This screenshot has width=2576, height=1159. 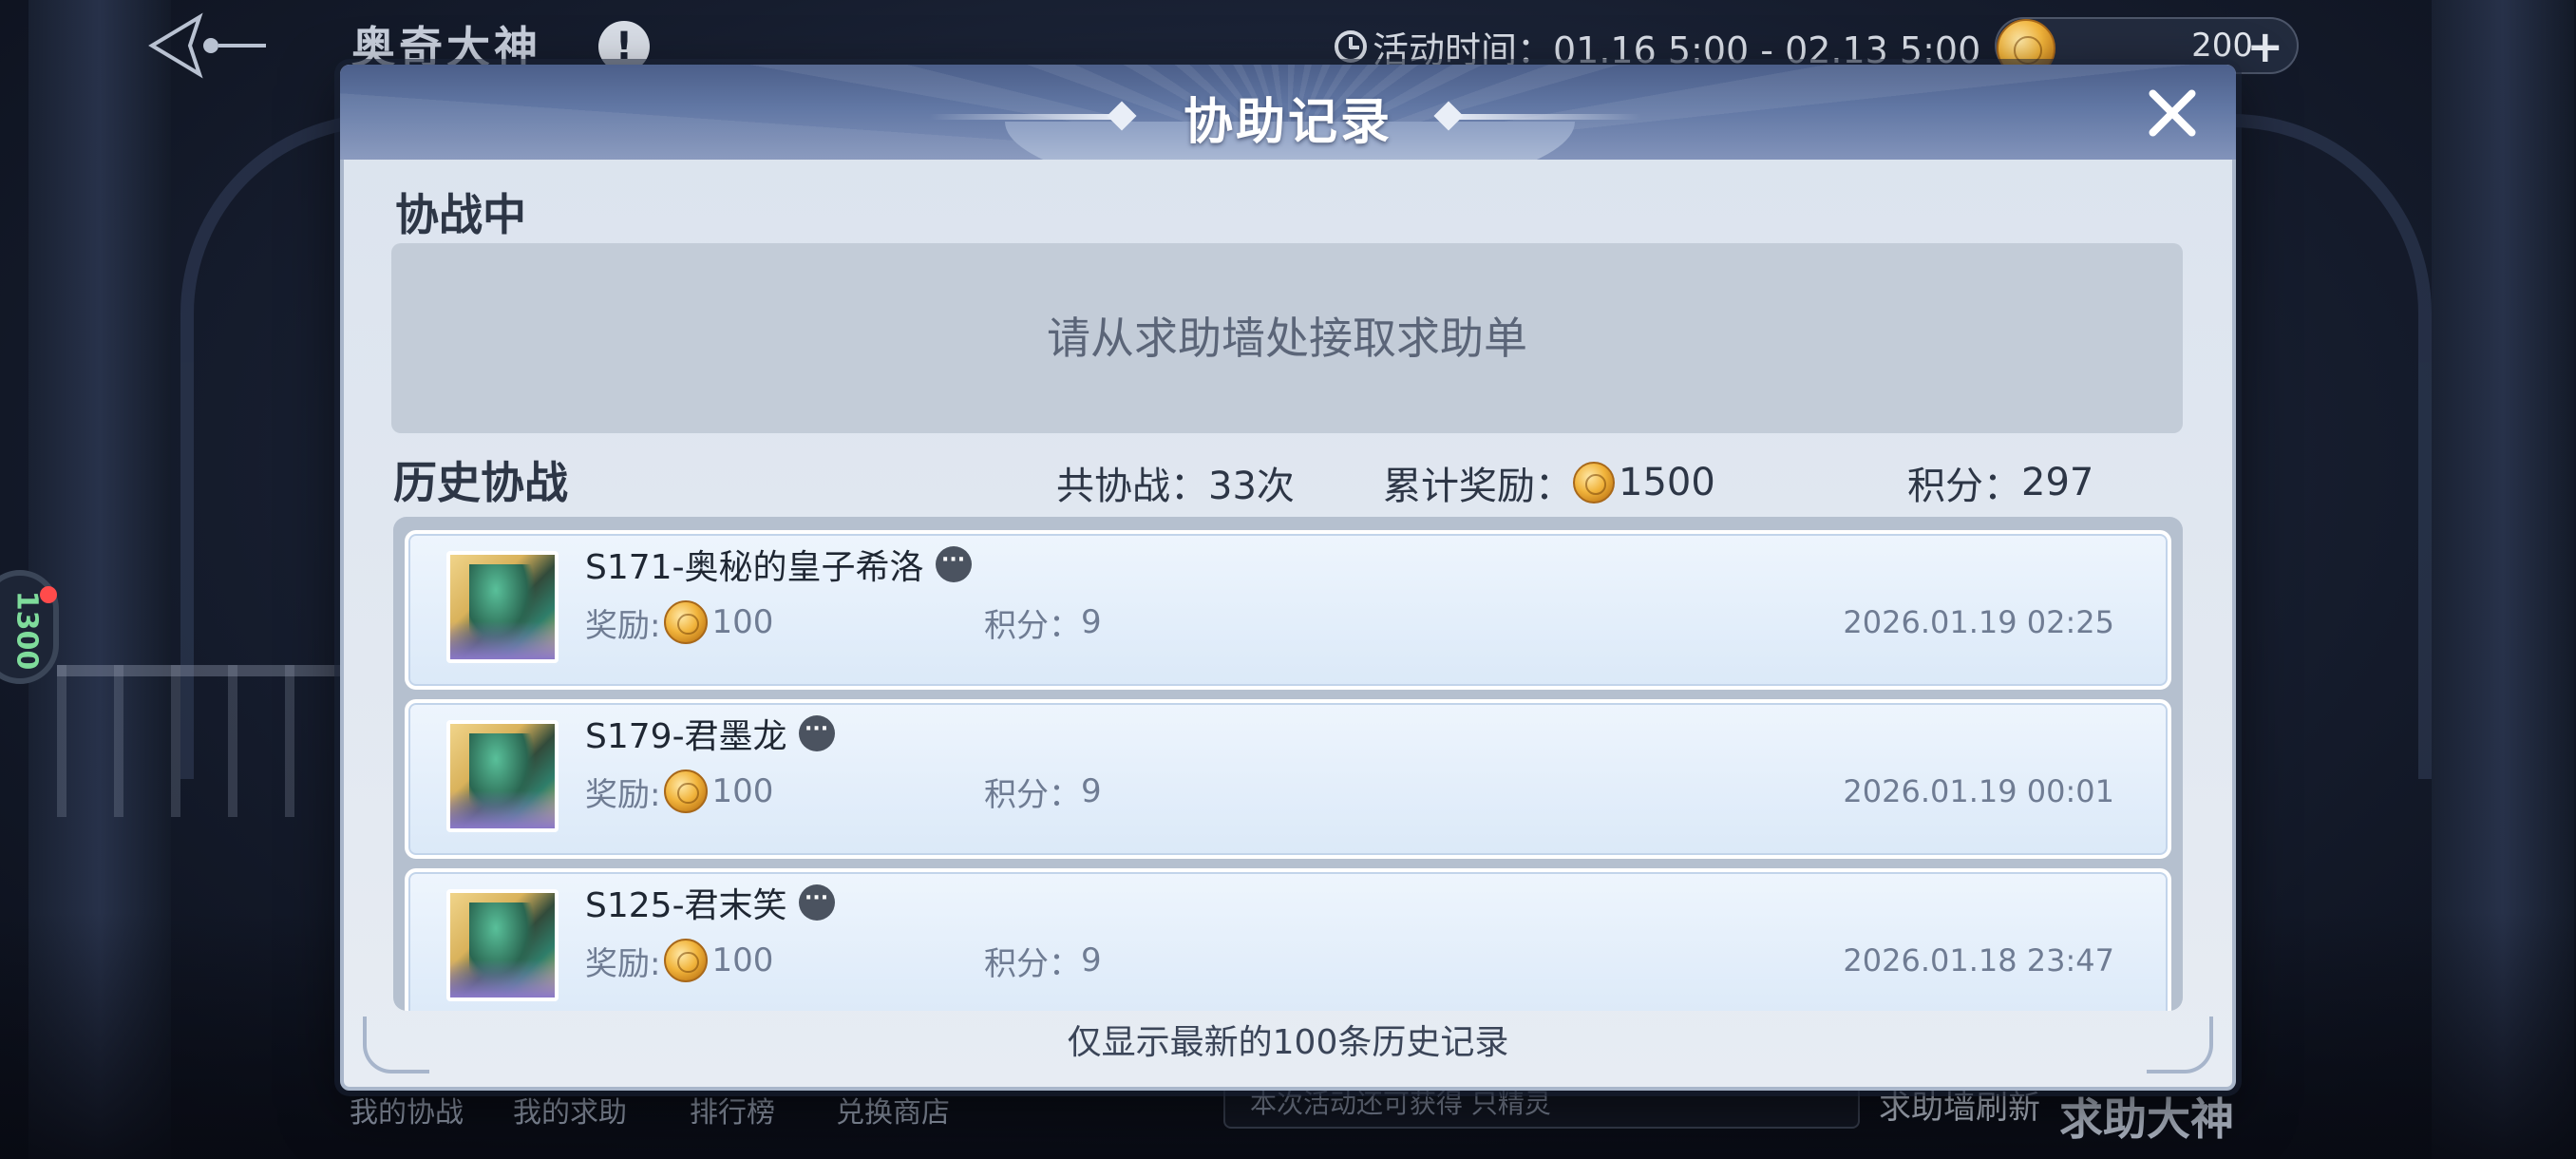 What do you see at coordinates (732, 1109) in the screenshot?
I see `nav-leaderboard: 排行榜` at bounding box center [732, 1109].